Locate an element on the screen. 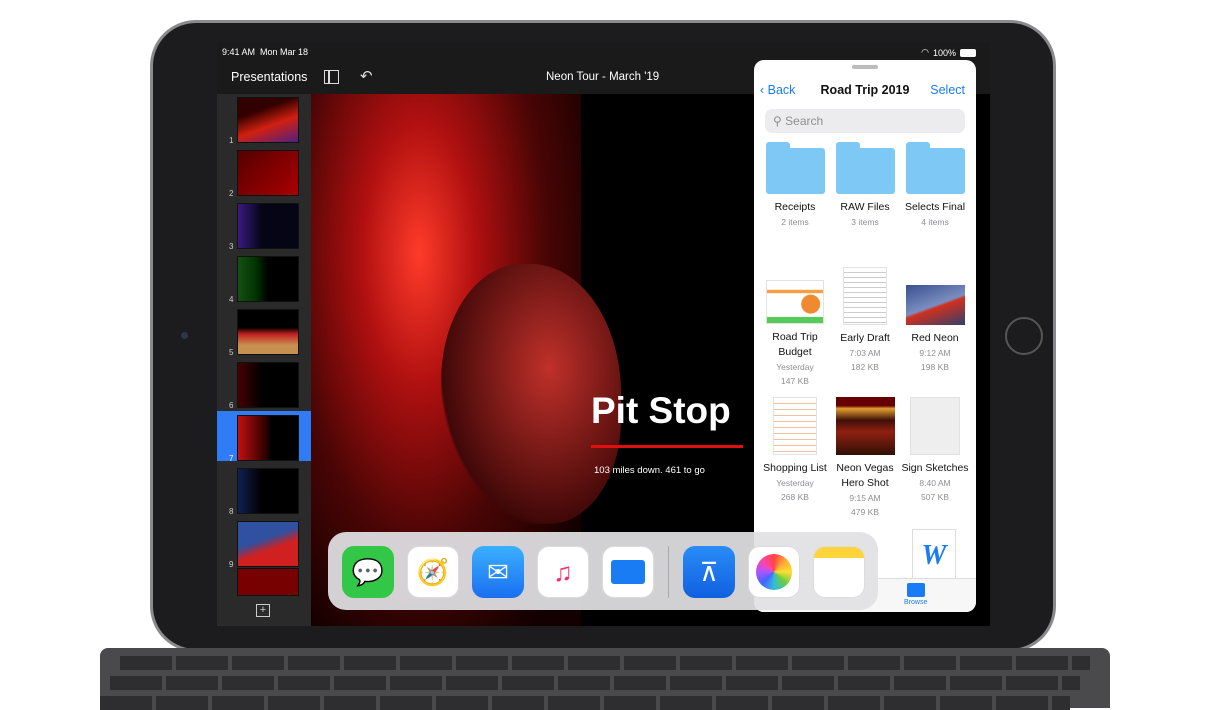  mail-app-icon: ✉ is located at coordinates (498, 572).